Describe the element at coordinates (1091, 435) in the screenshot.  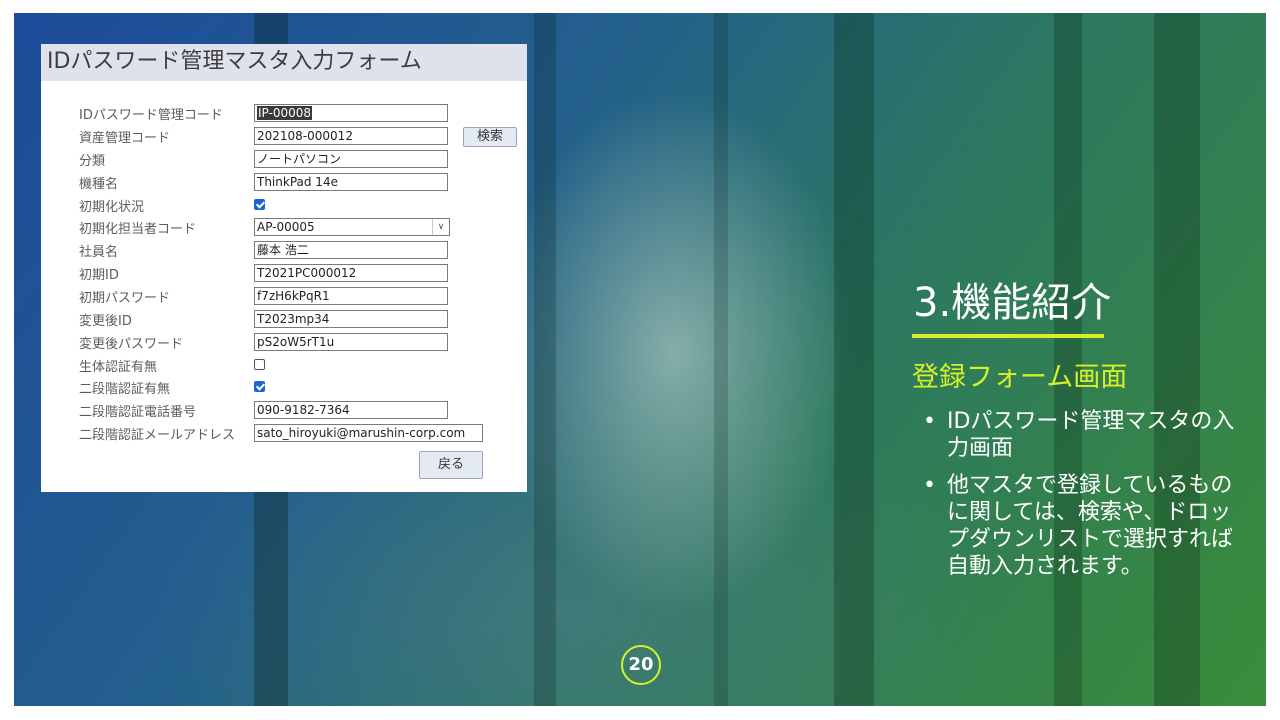
I see `bullet-text: IDパスワード管理マスタの入力画面` at that location.